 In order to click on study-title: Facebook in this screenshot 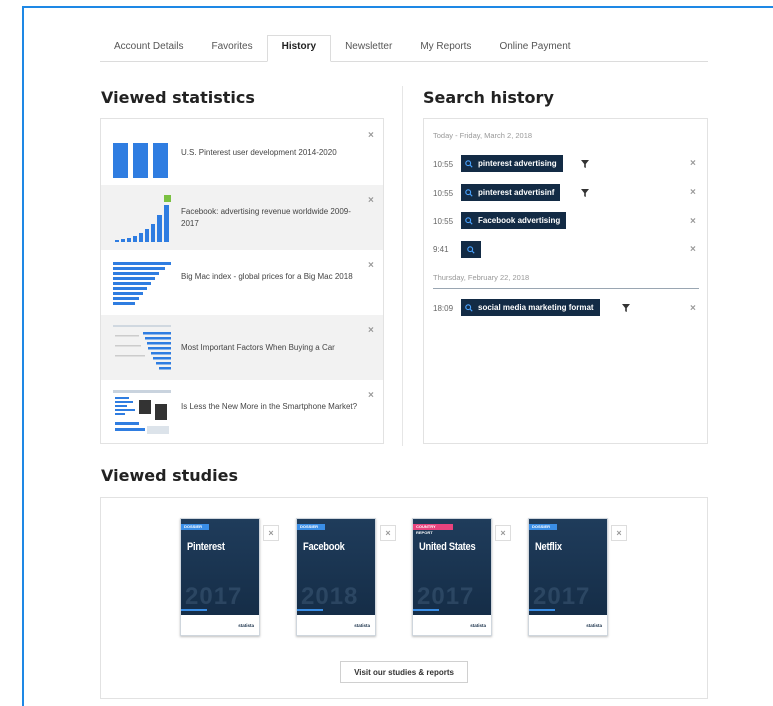, I will do `click(324, 547)`.